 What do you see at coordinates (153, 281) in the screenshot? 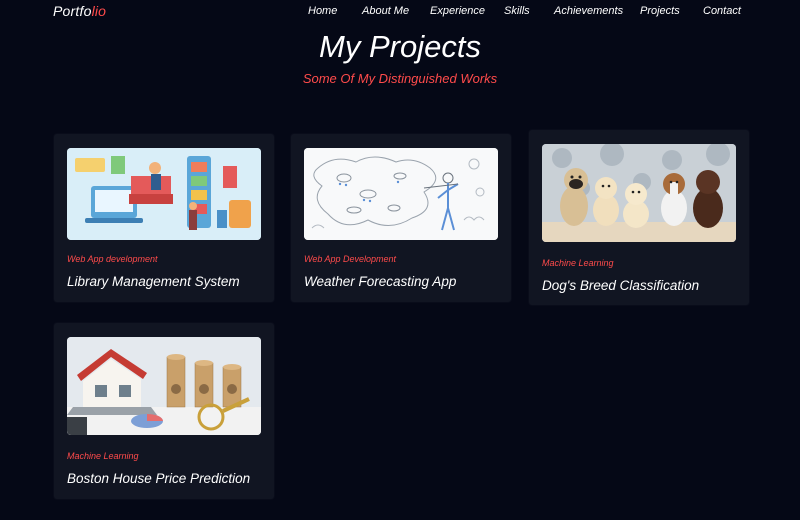
I see `project-name: Library Management System` at bounding box center [153, 281].